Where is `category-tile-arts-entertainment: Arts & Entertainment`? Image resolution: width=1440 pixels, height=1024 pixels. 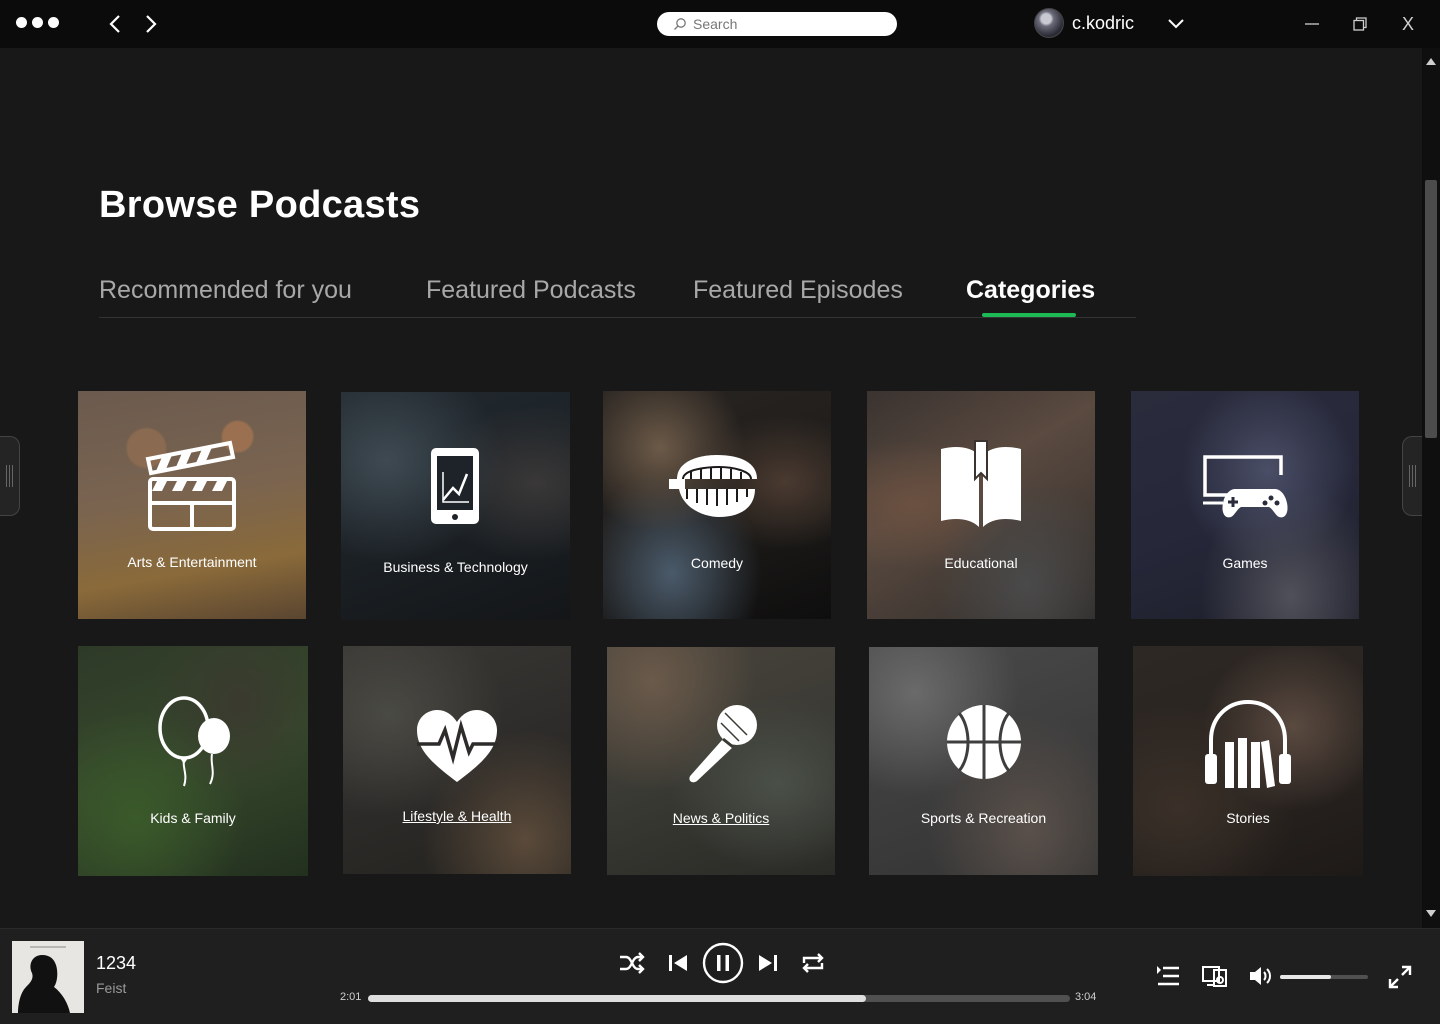 category-tile-arts-entertainment: Arts & Entertainment is located at coordinates (192, 505).